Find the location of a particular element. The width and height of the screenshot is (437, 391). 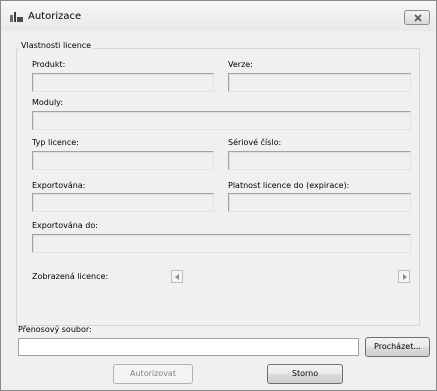

exported-field is located at coordinates (123, 202).